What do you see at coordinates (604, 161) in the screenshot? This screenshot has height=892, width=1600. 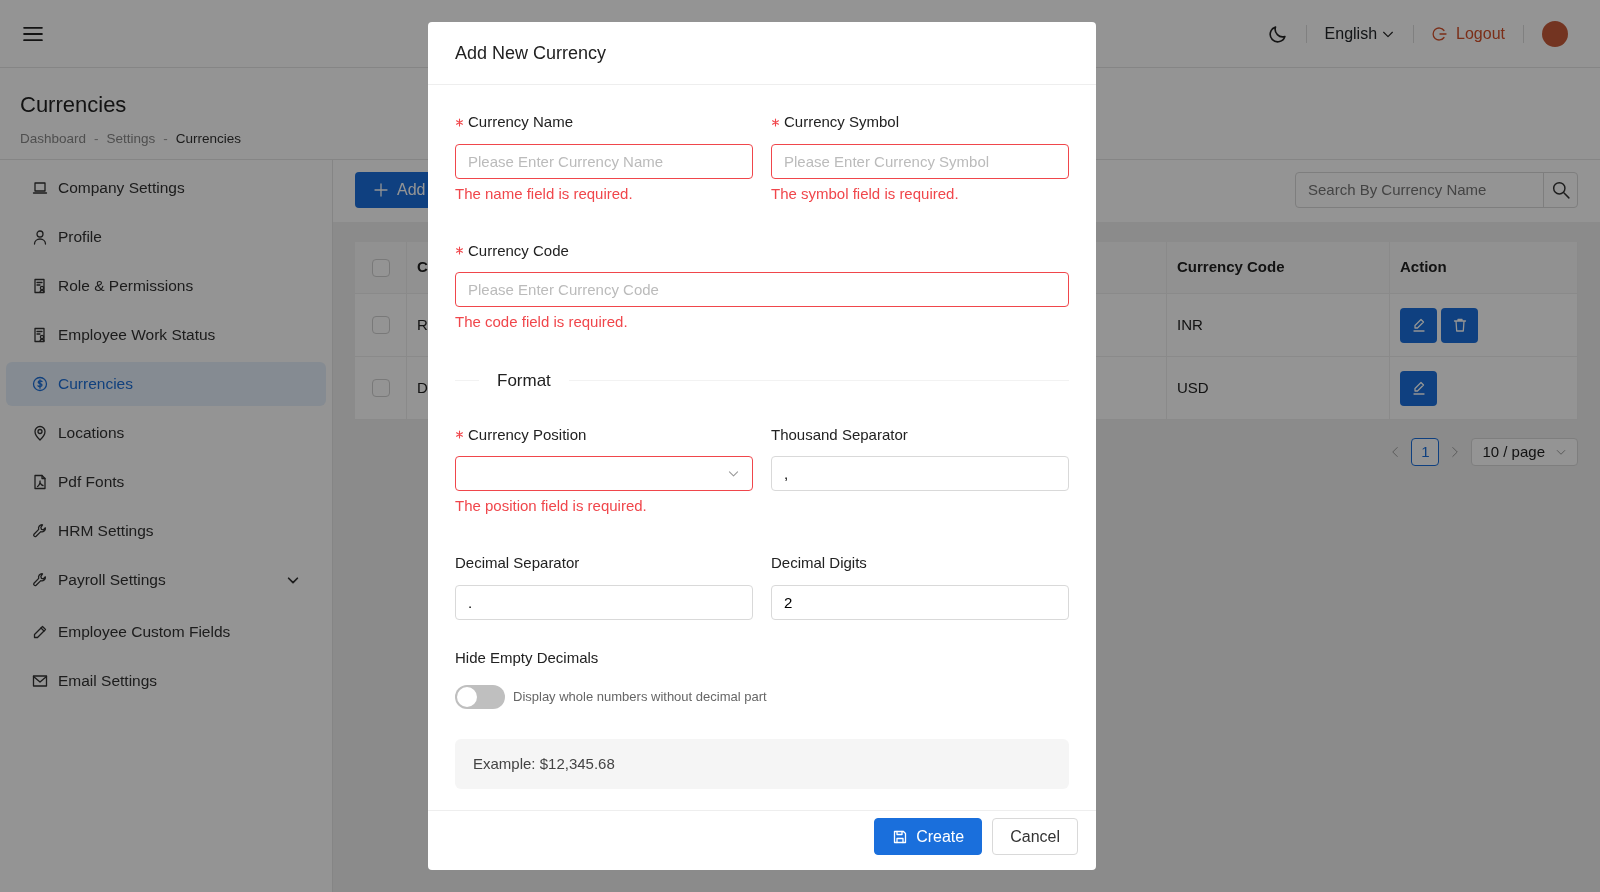 I see `input-field: Please Enter Currency Name` at bounding box center [604, 161].